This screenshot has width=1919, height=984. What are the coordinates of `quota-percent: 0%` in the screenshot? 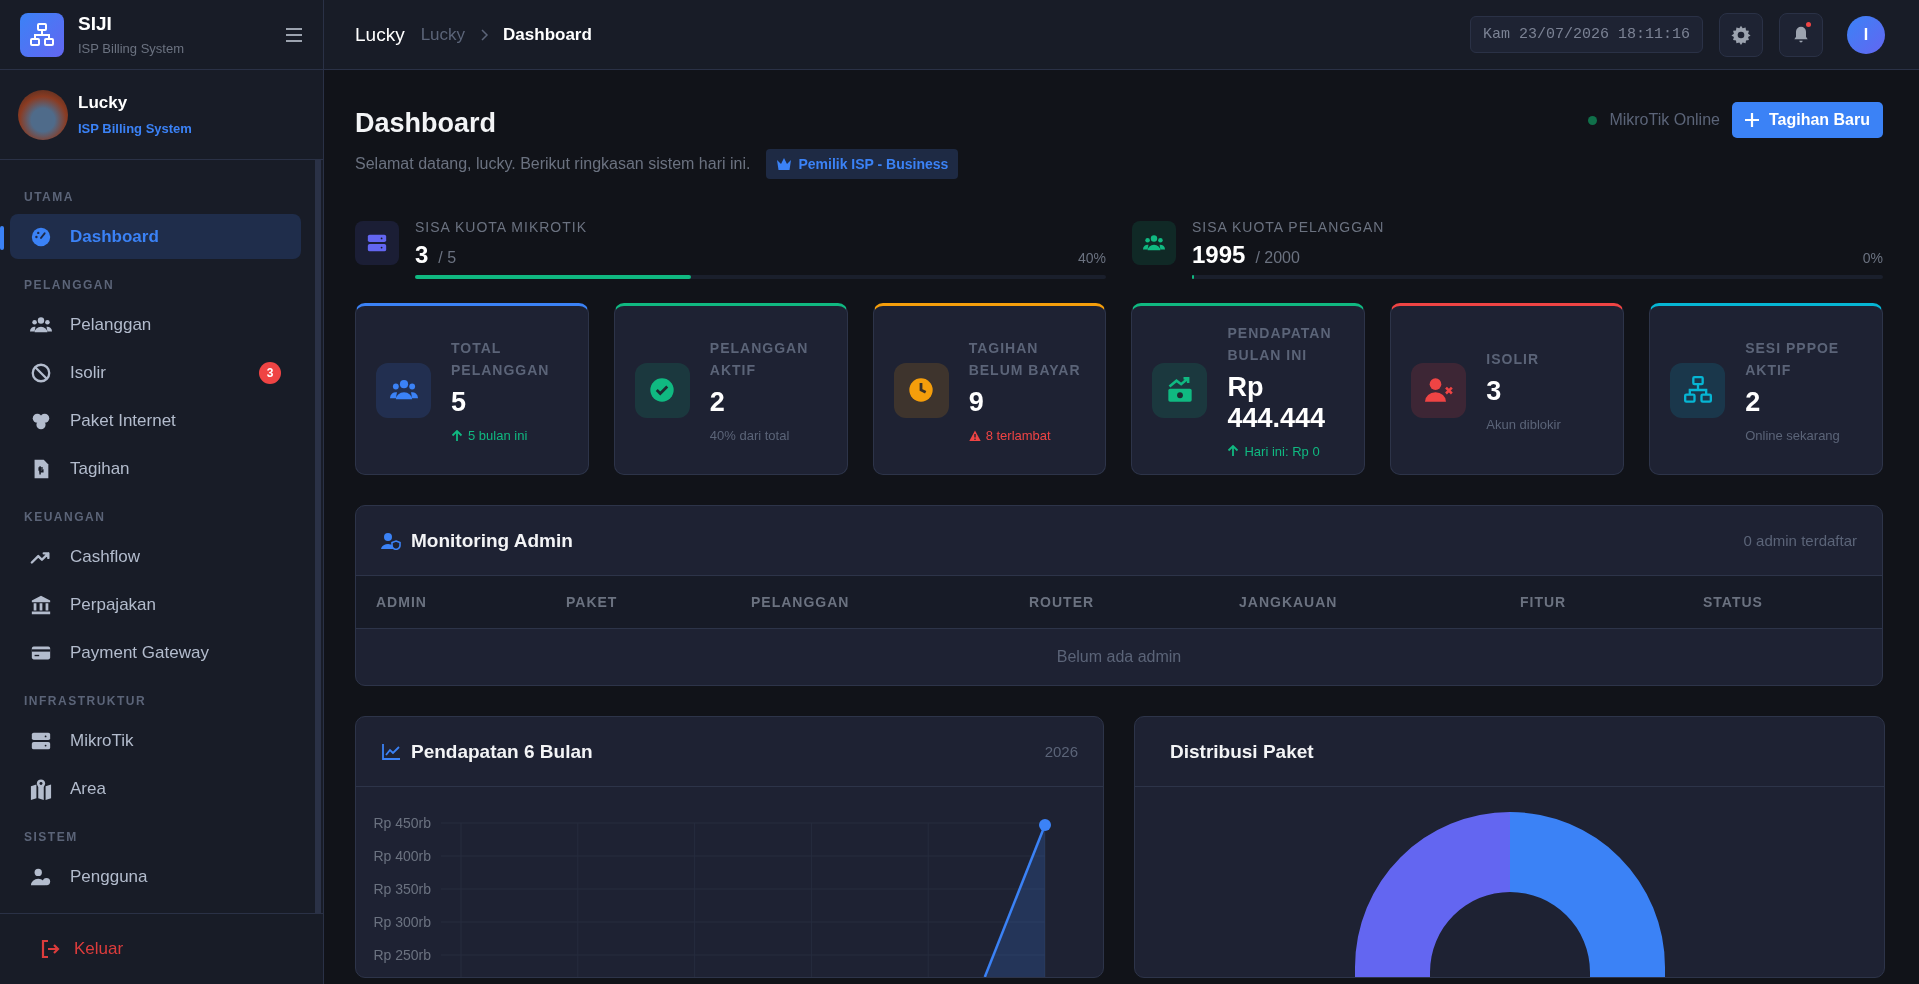 It's located at (1872, 258).